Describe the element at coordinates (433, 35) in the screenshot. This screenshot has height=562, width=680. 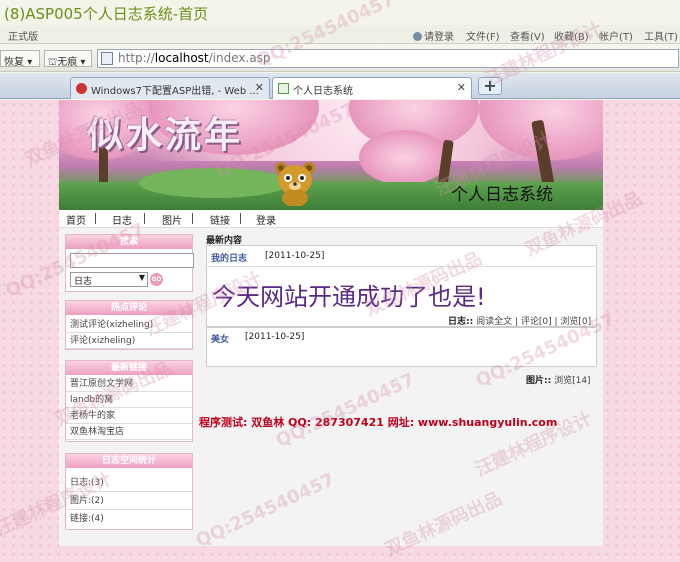
I see `login-menu: 请登录` at that location.